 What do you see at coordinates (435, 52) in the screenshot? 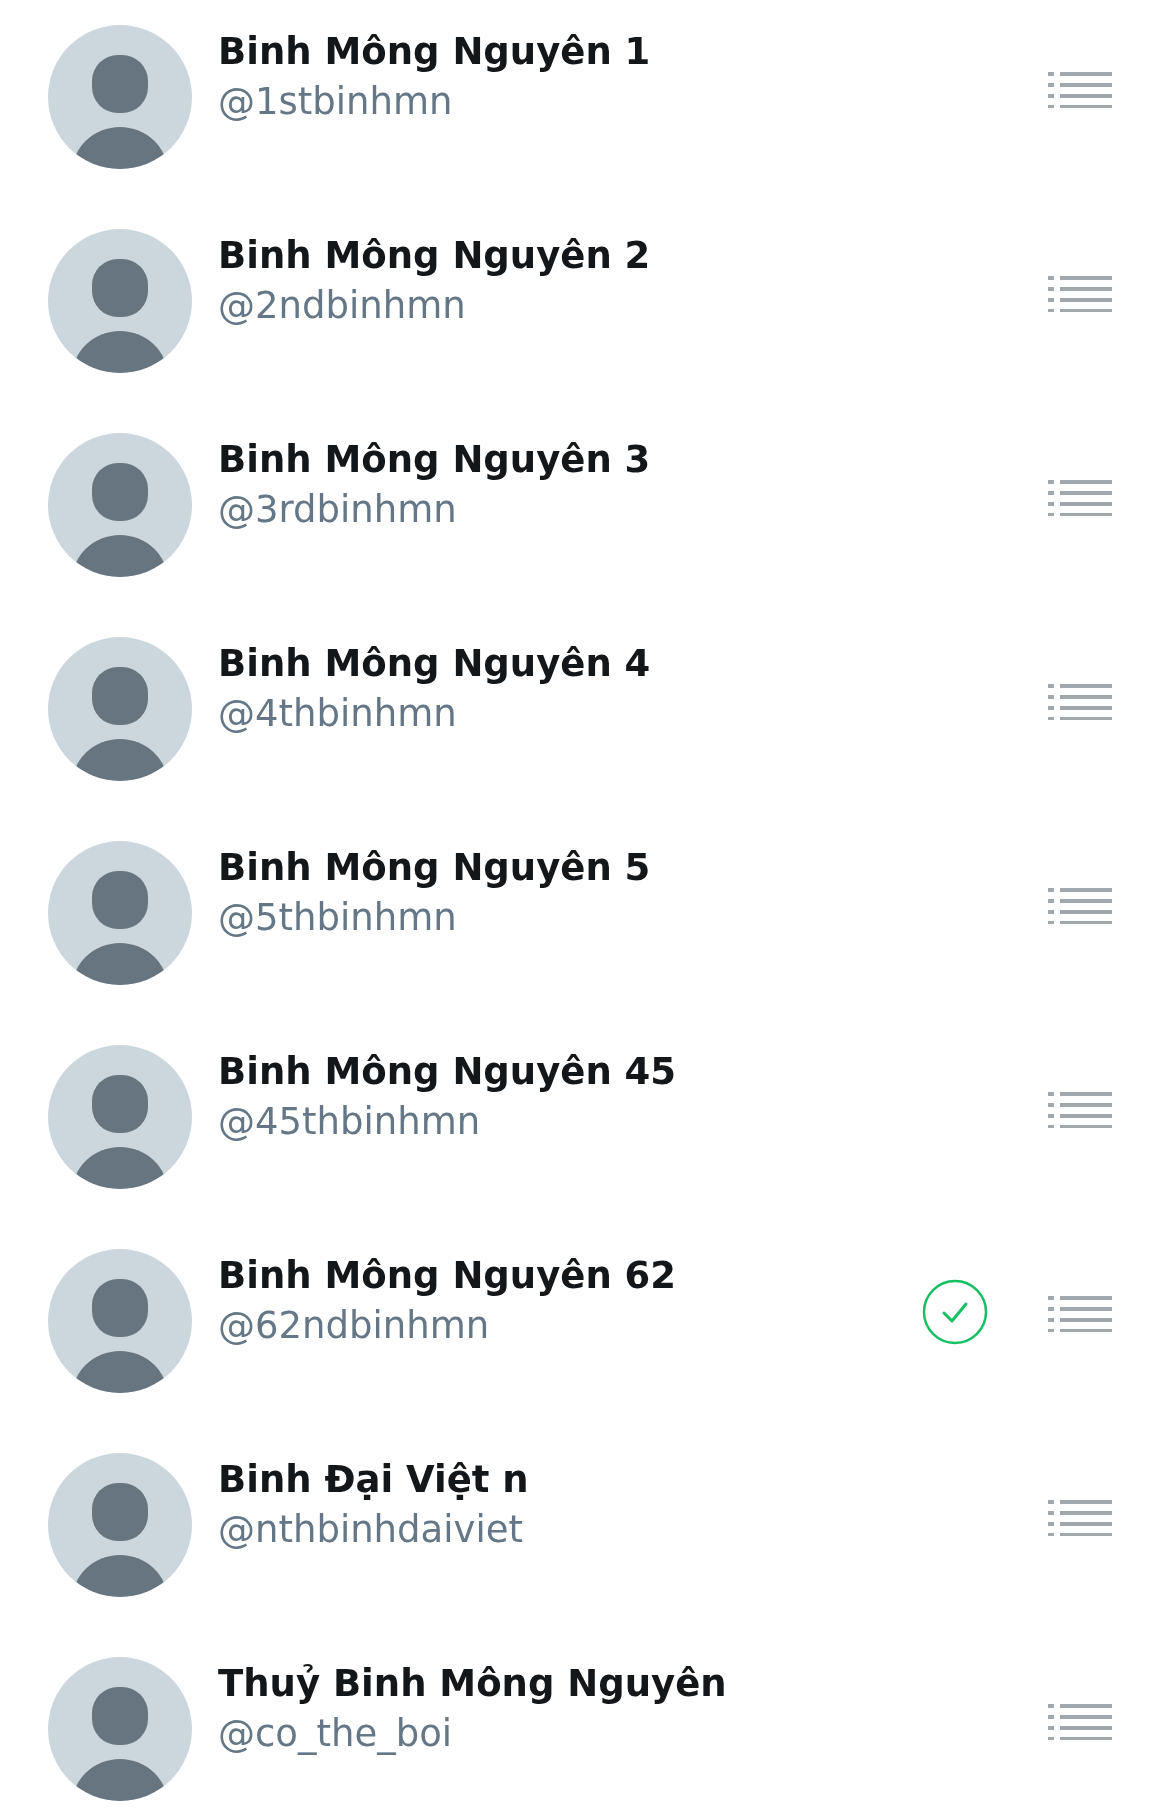
I see `account-name: Binh Mông Nguyên 1` at bounding box center [435, 52].